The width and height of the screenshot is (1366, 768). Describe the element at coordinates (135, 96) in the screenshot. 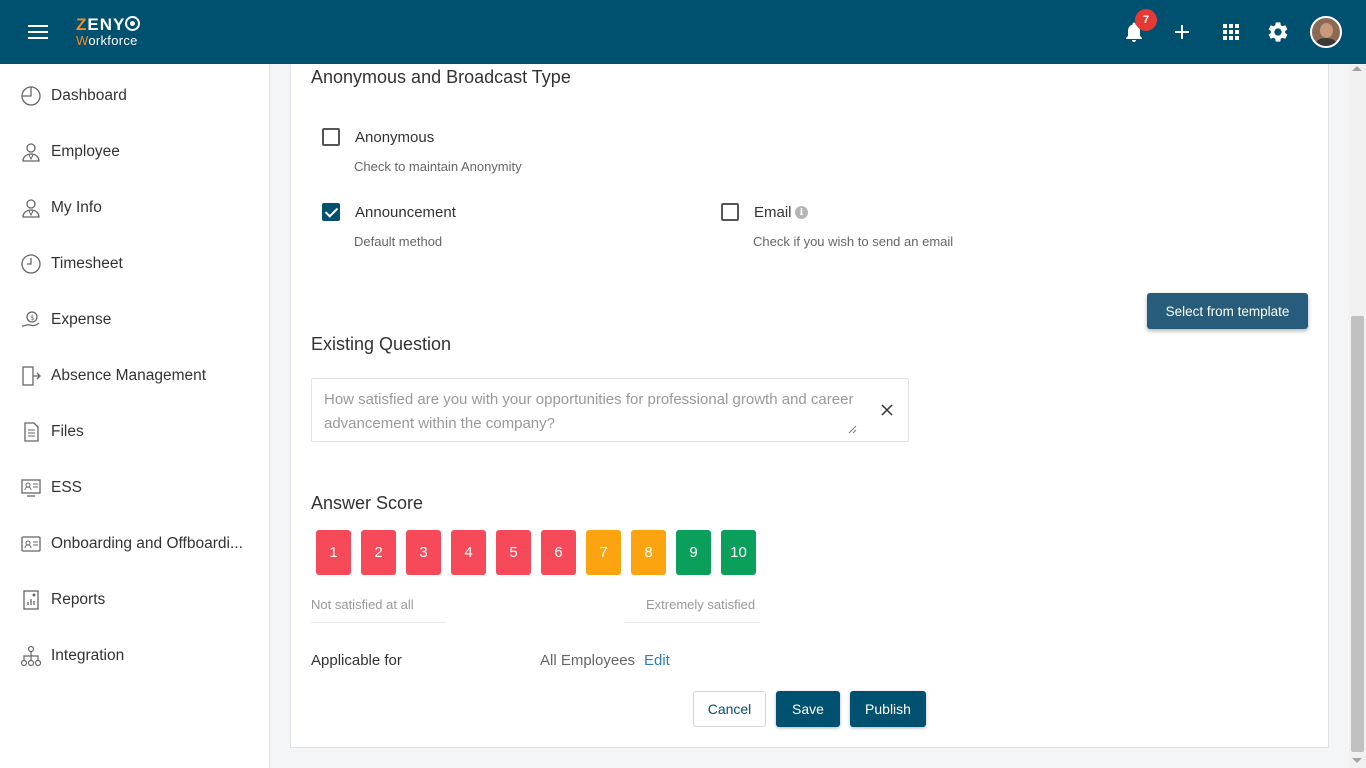

I see `sidebar-item-dashboard: Dashboard` at that location.